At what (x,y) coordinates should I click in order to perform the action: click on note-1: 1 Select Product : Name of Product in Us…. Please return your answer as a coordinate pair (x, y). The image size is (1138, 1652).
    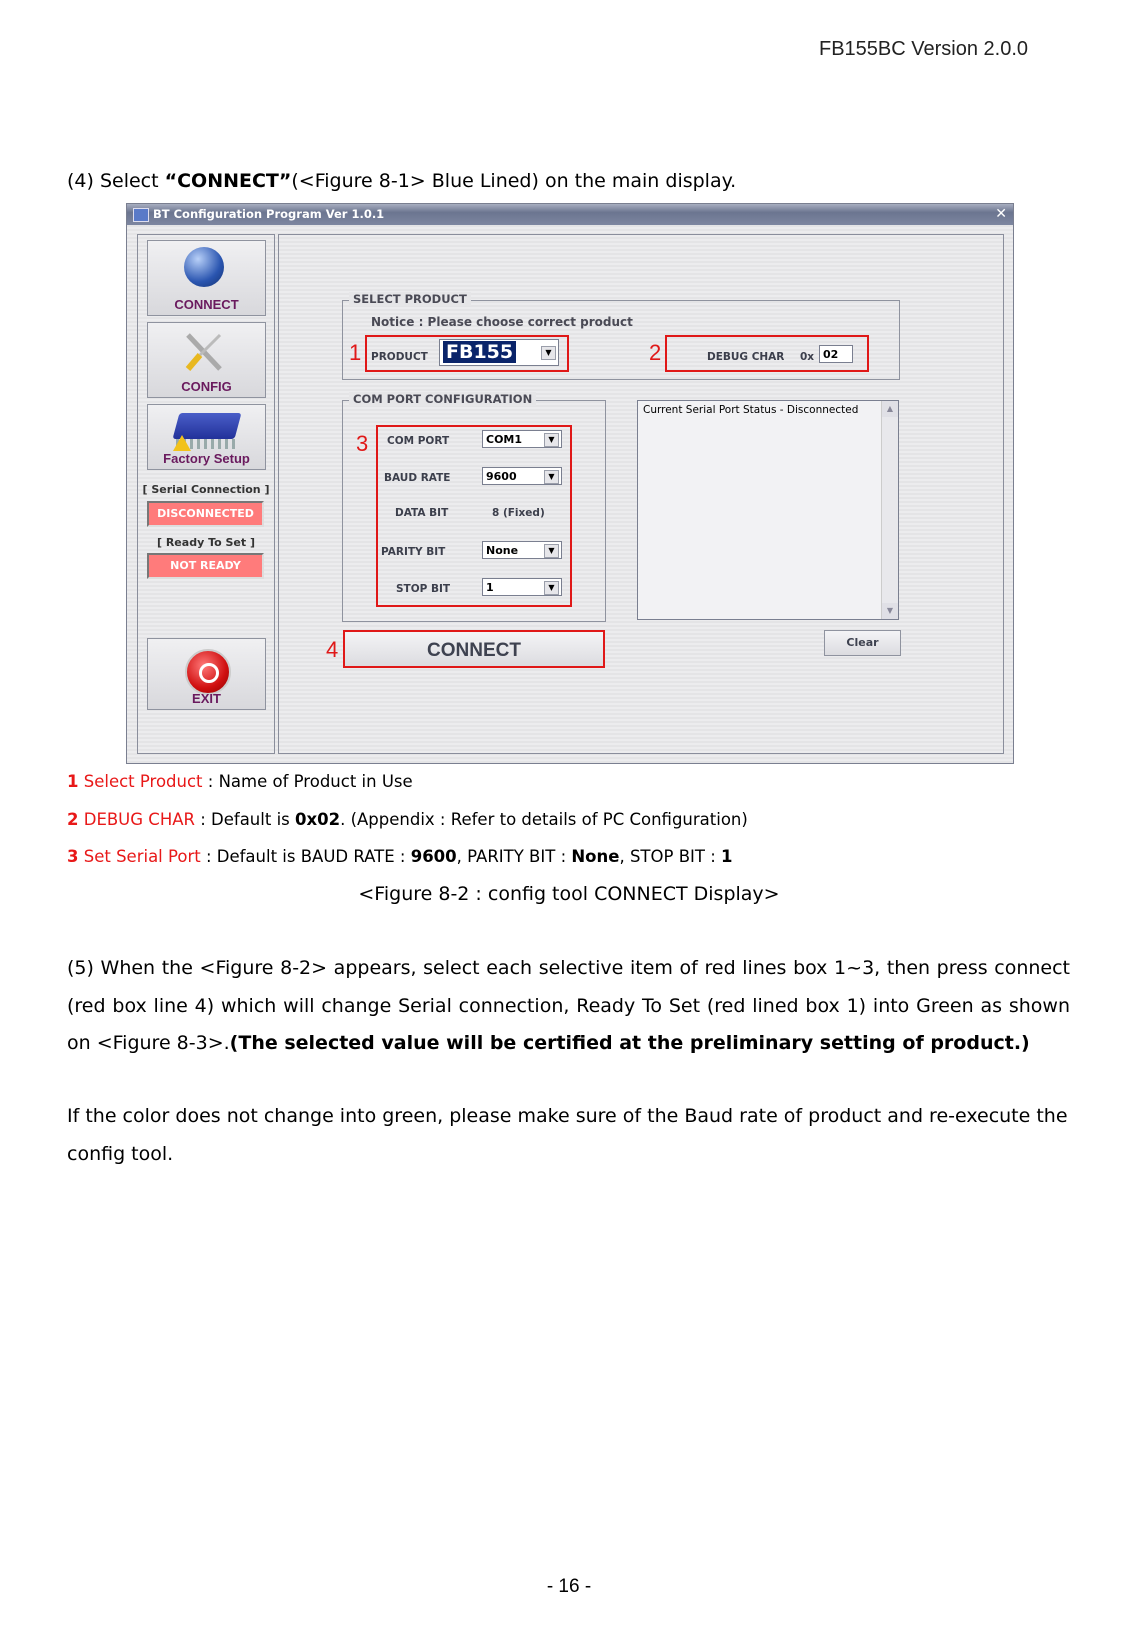
    Looking at the image, I should click on (240, 781).